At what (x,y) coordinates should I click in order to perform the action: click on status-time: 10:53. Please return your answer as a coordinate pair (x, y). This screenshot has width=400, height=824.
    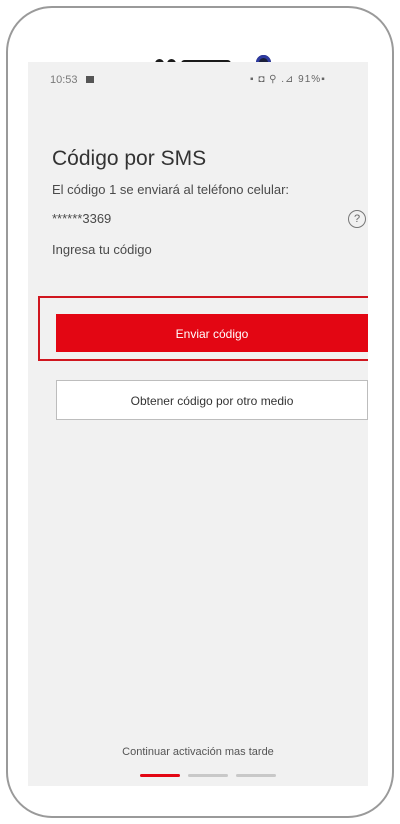
    Looking at the image, I should click on (64, 80).